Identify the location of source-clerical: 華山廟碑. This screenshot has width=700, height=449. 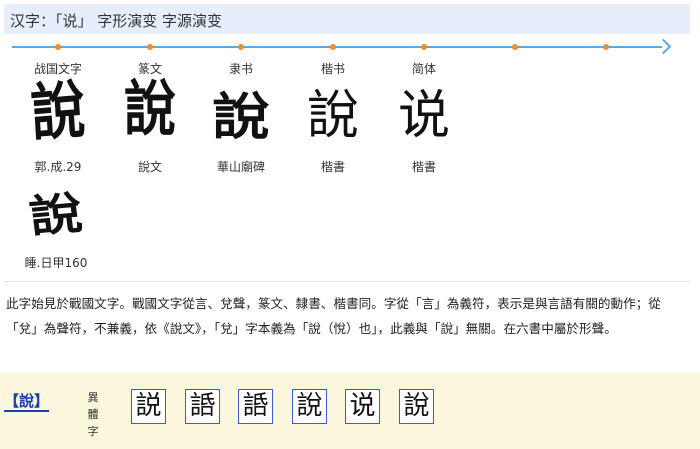
(240, 167).